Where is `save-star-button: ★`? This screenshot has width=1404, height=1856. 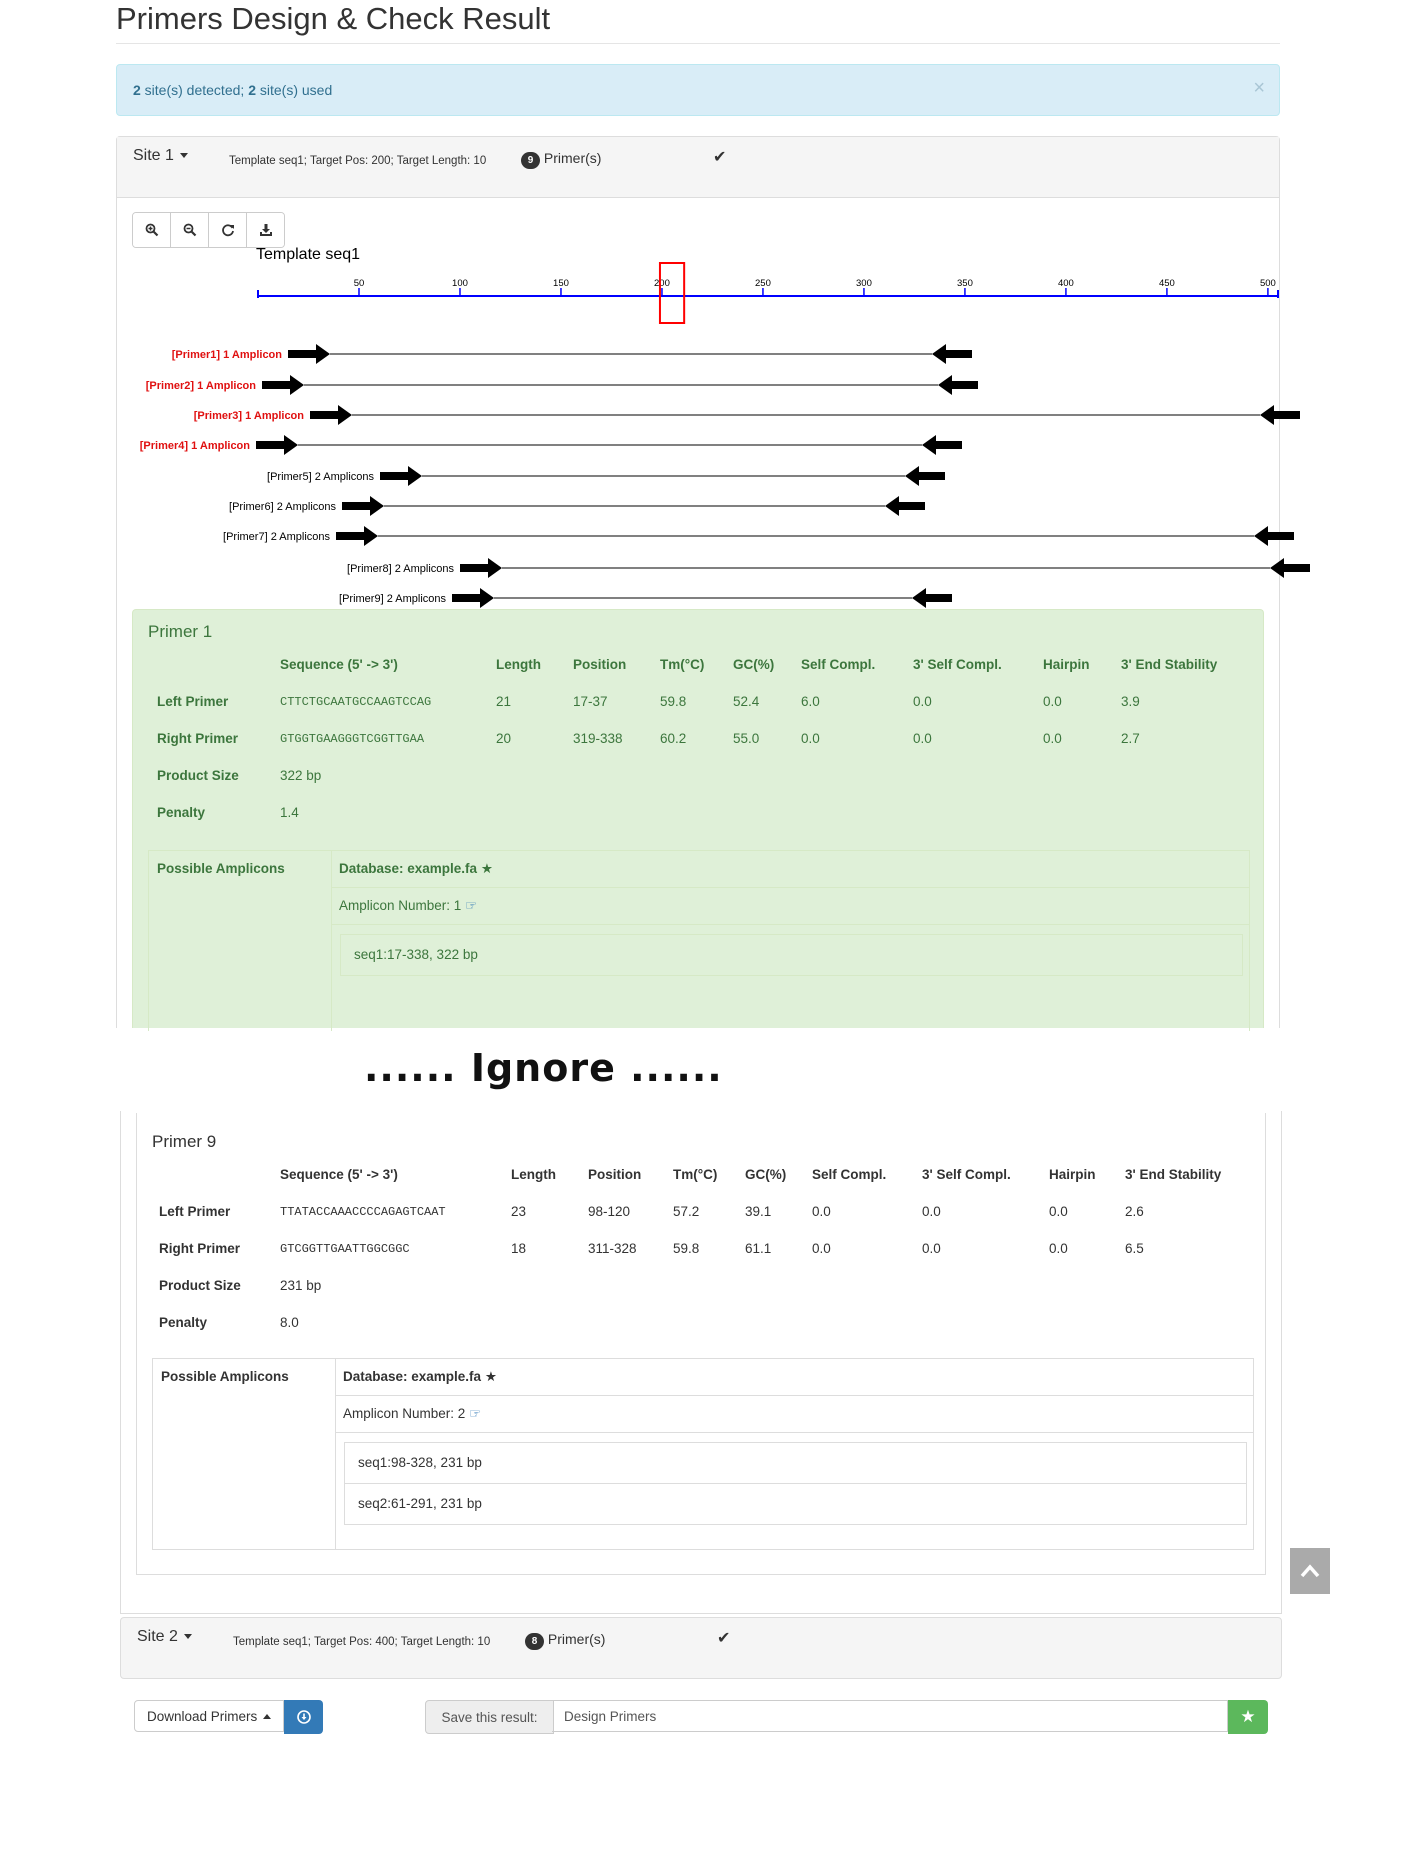 save-star-button: ★ is located at coordinates (1248, 1717).